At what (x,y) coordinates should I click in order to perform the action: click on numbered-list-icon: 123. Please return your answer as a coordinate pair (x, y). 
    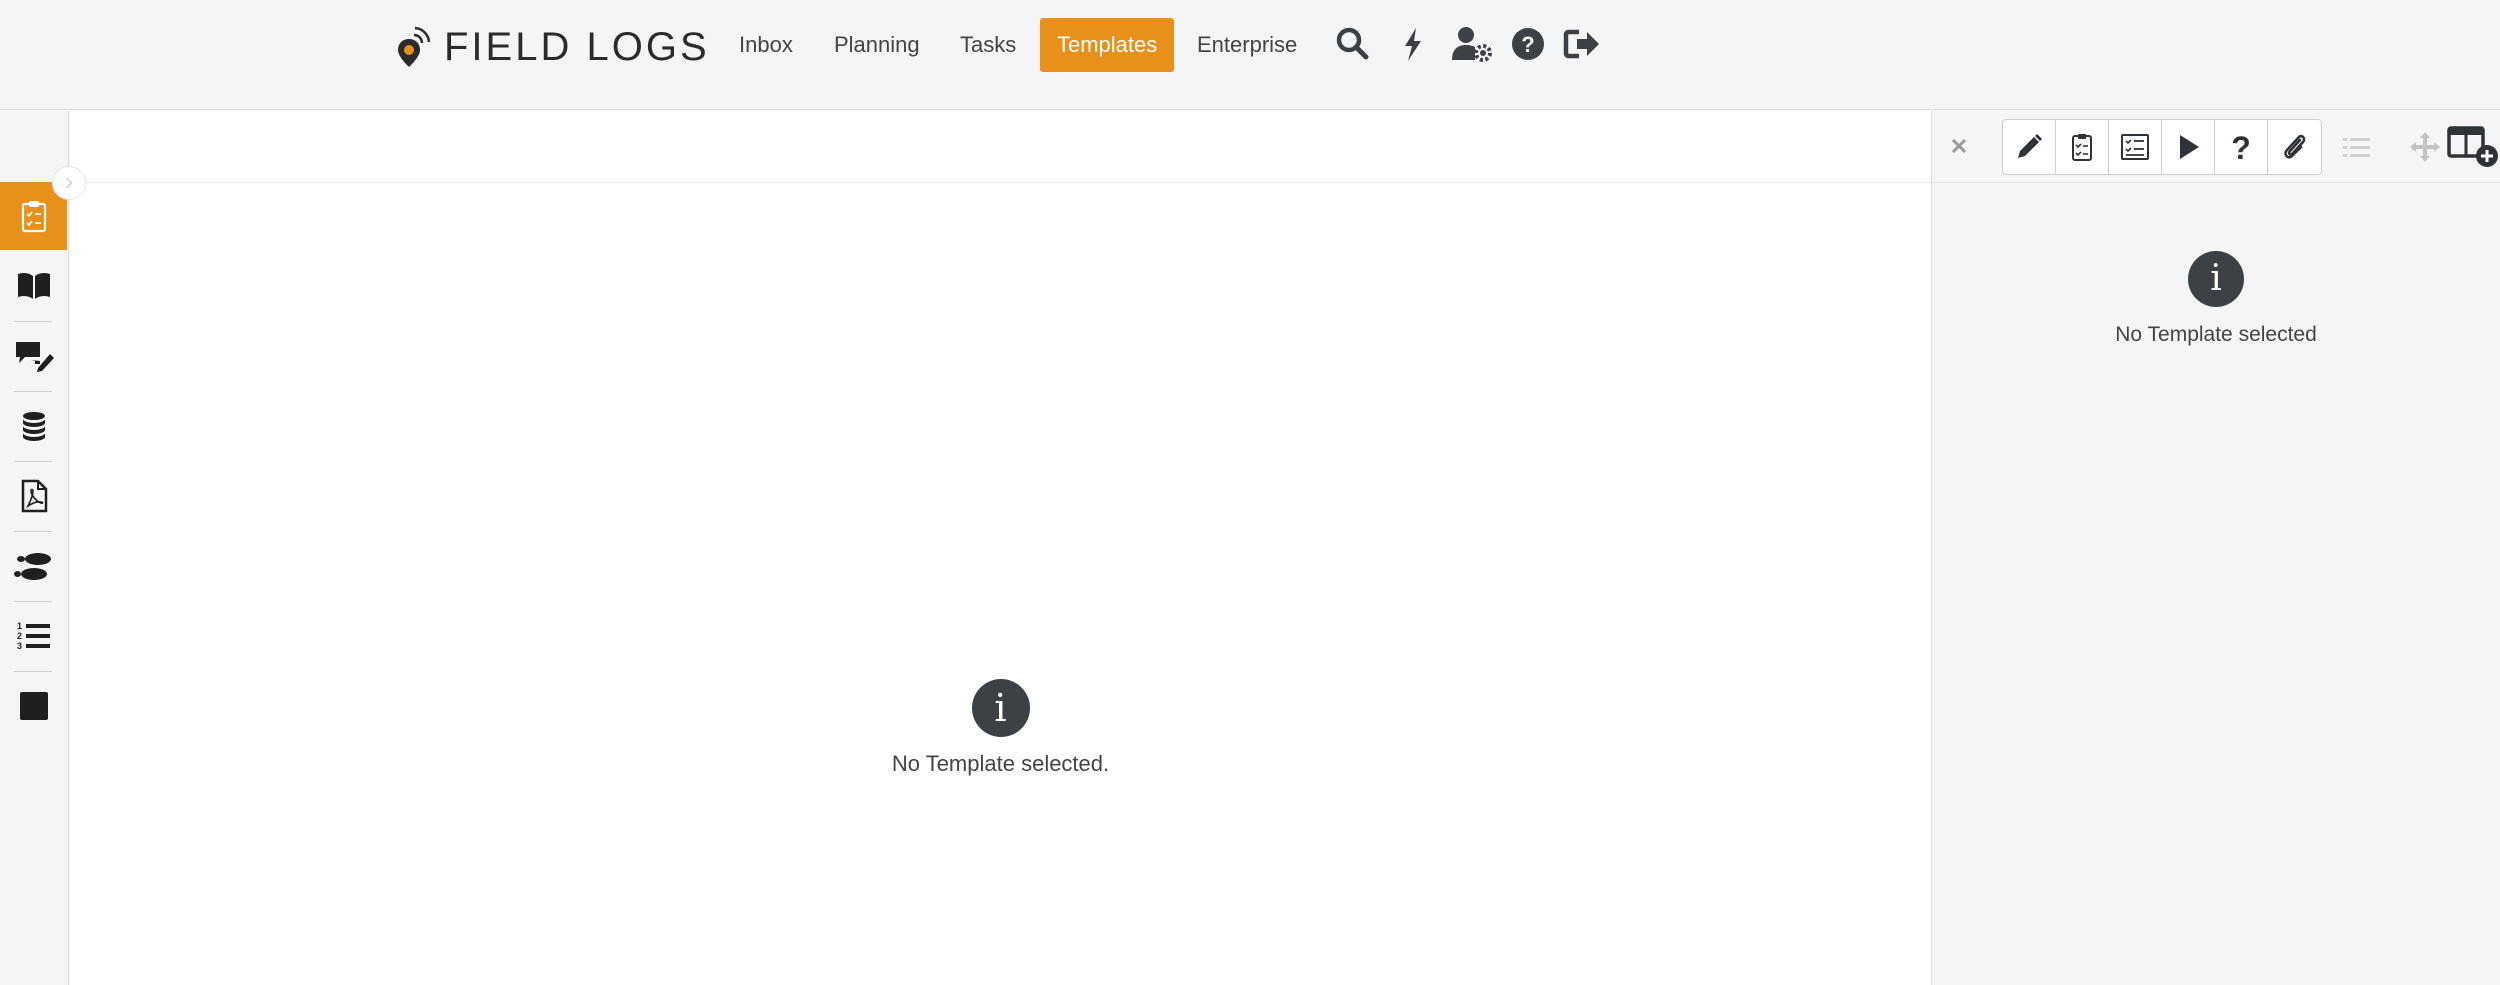
    Looking at the image, I should click on (33, 636).